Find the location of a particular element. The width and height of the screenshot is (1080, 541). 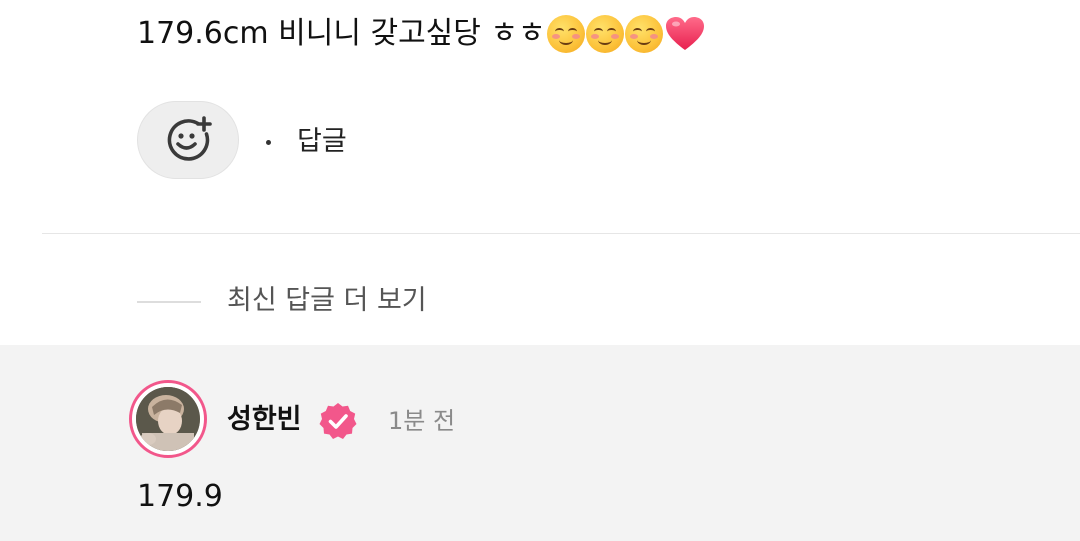

reply-button: 답글 is located at coordinates (322, 142).